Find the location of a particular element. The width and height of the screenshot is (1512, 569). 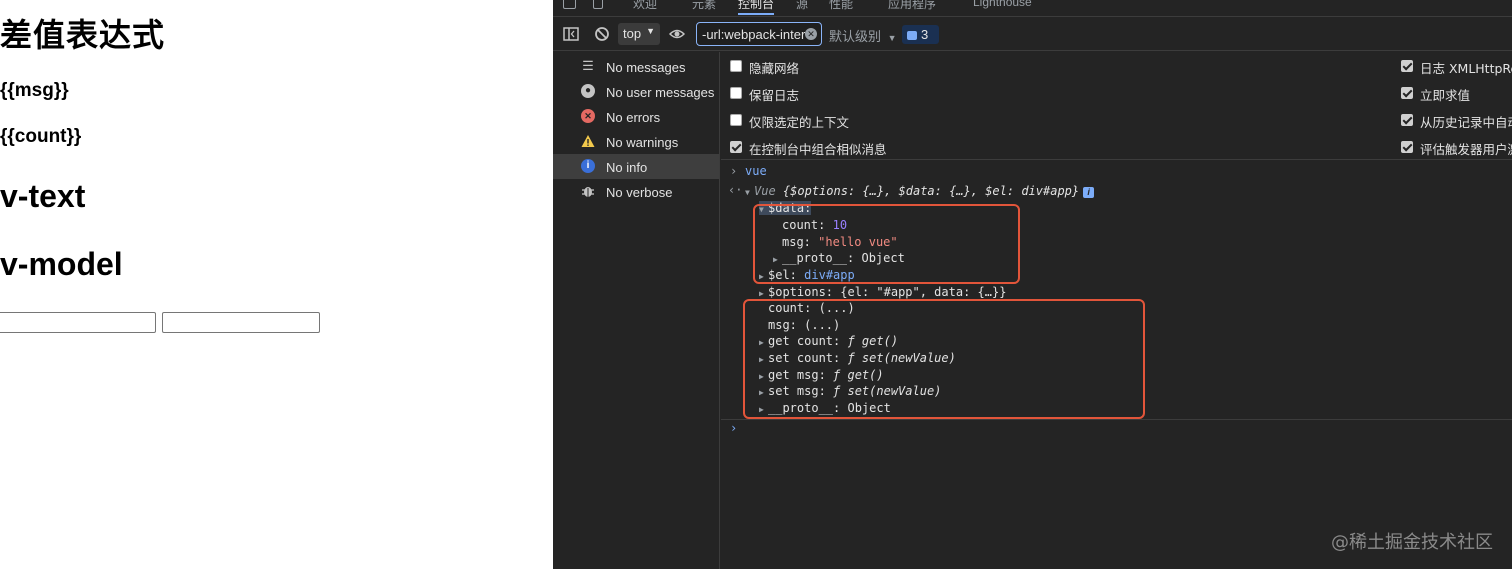

sidebar-item-verbose: No verbose is located at coordinates (636, 191).